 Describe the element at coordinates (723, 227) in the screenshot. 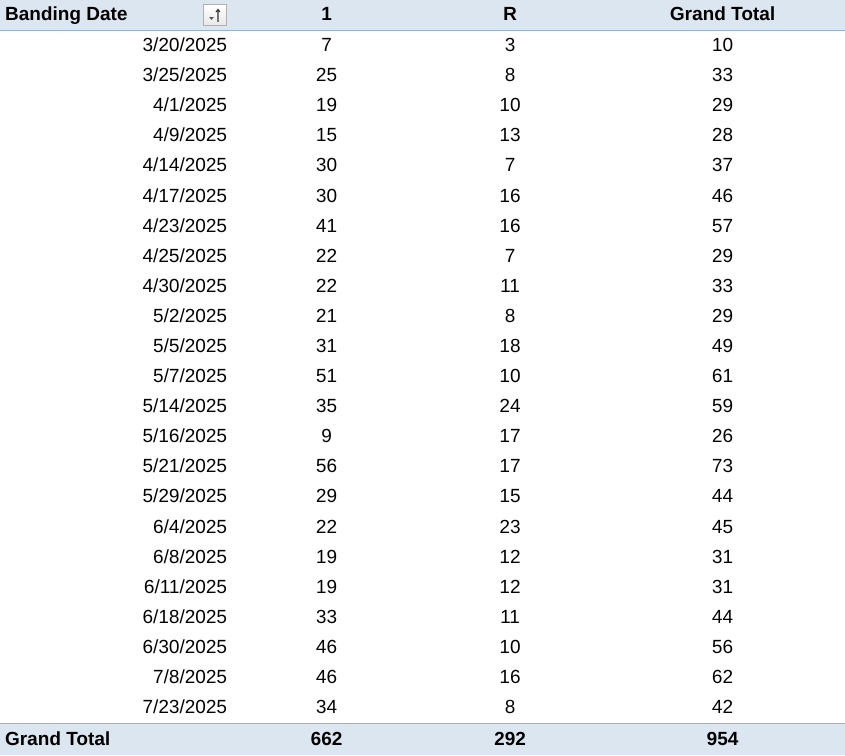

I see `table-cell: 57` at that location.